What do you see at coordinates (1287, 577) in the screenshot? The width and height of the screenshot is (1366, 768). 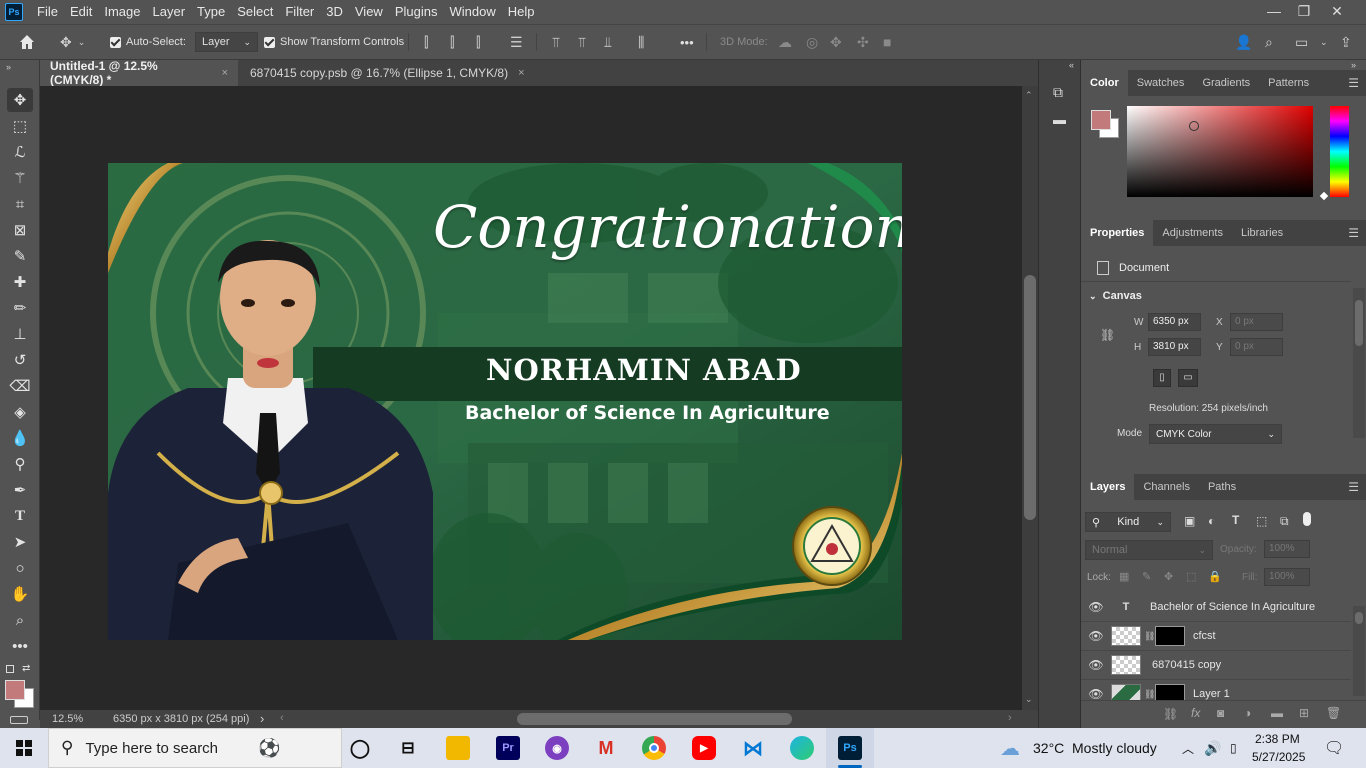 I see `fill-field: 100%` at bounding box center [1287, 577].